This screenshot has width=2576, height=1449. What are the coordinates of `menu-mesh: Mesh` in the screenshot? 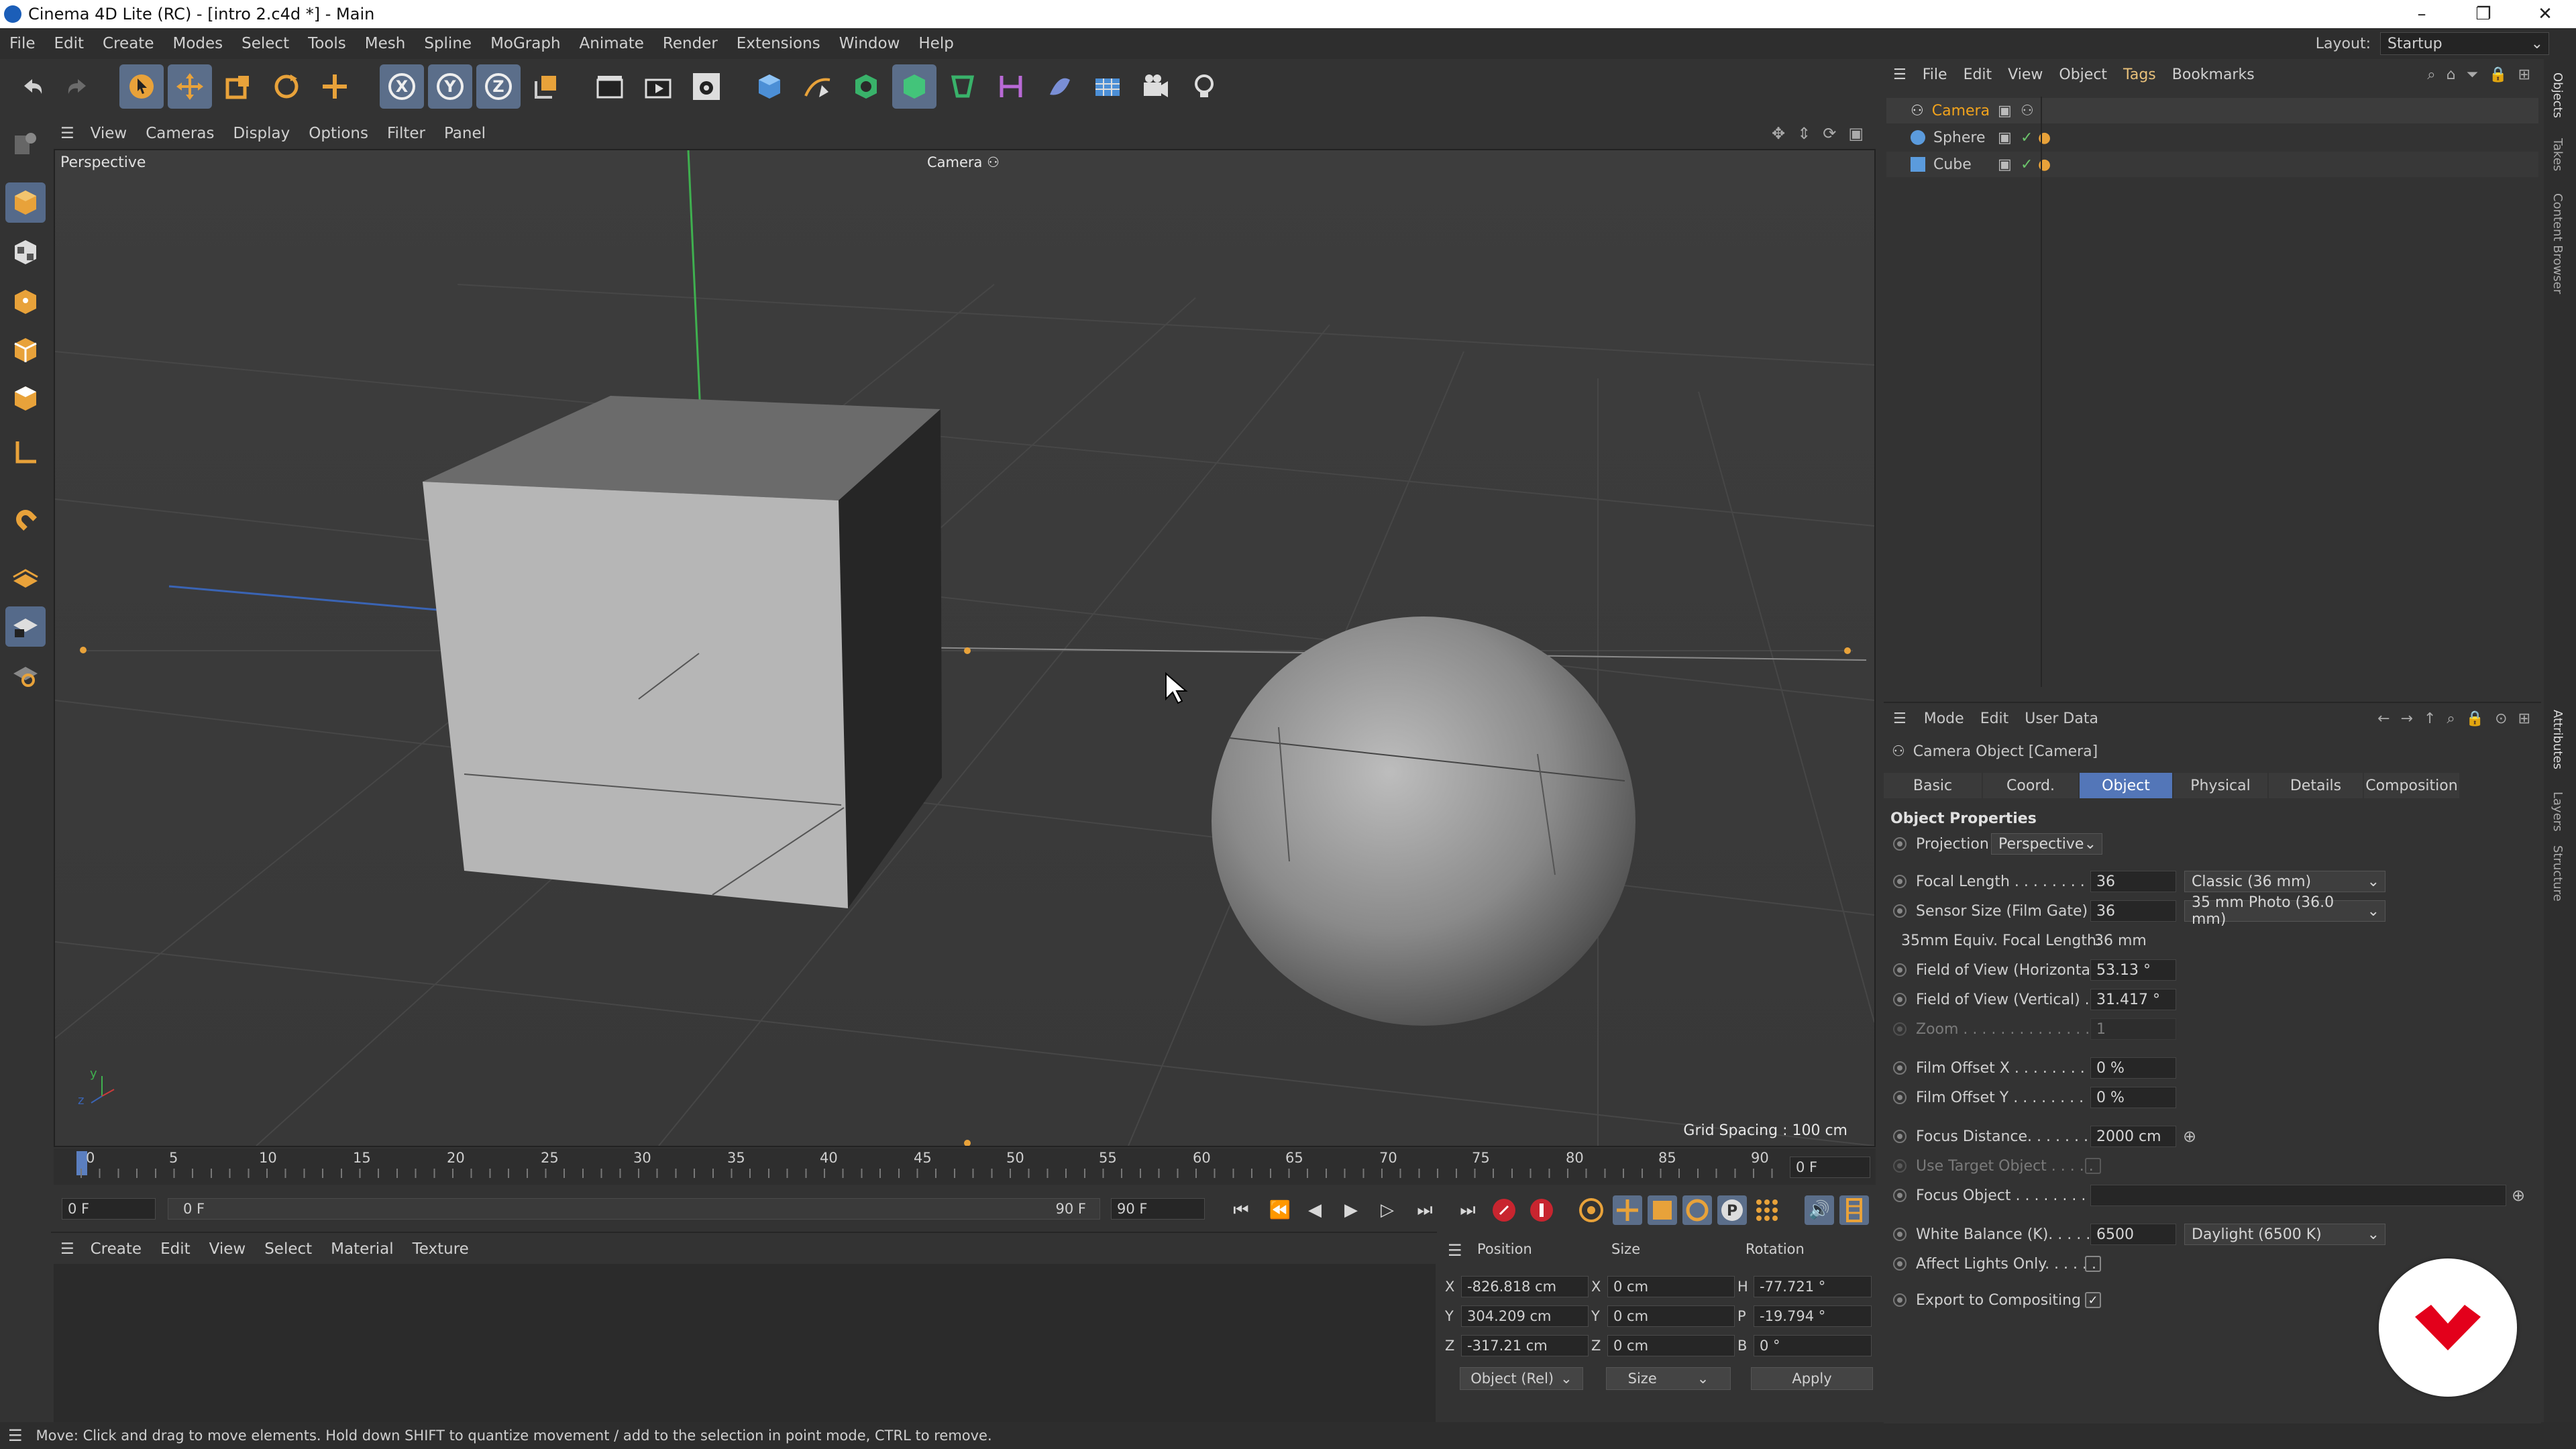 It's located at (385, 43).